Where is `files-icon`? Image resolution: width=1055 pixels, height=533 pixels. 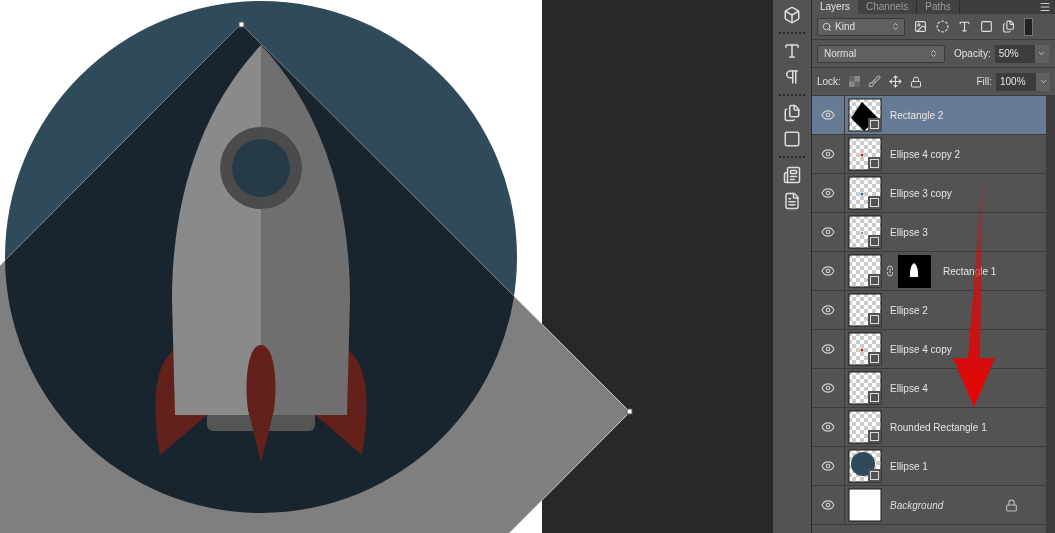
files-icon is located at coordinates (1008, 26).